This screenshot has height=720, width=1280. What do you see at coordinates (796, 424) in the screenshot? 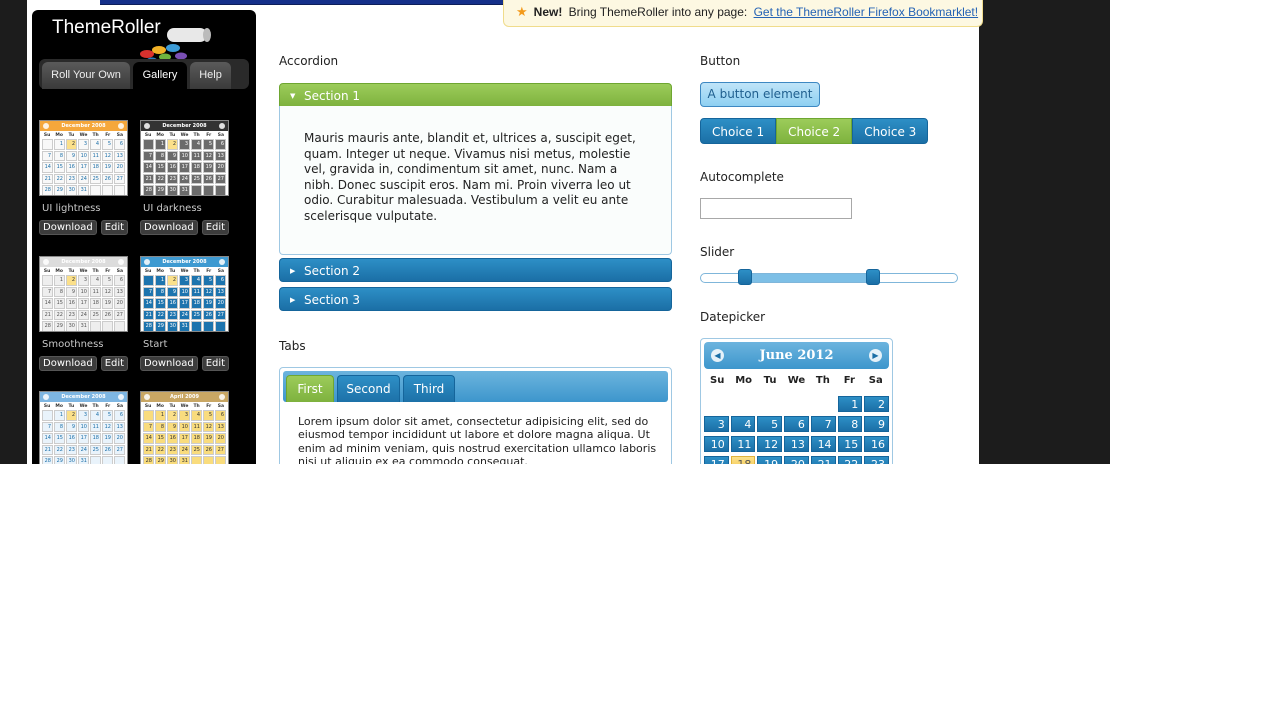
I see `day-cell: 6` at bounding box center [796, 424].